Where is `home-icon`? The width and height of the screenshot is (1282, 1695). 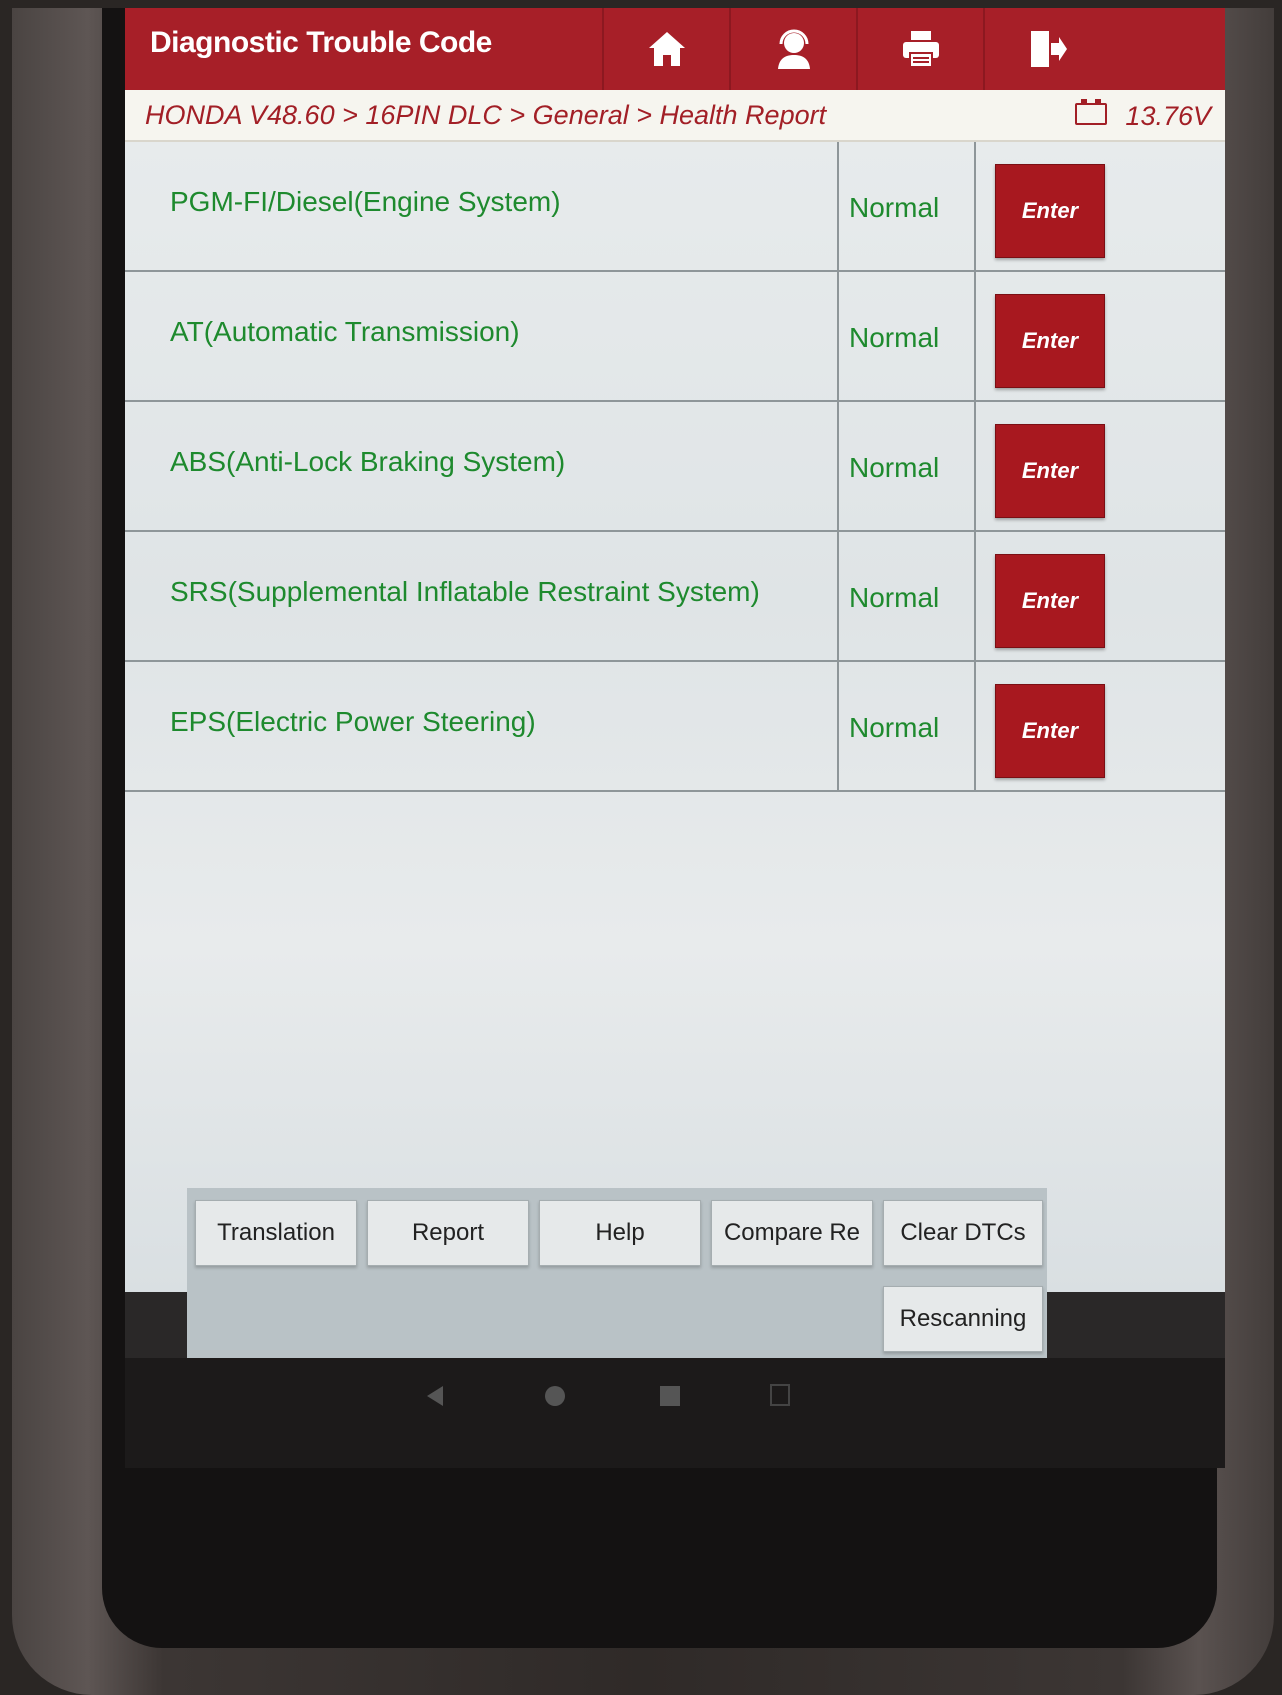
home-icon is located at coordinates (667, 49).